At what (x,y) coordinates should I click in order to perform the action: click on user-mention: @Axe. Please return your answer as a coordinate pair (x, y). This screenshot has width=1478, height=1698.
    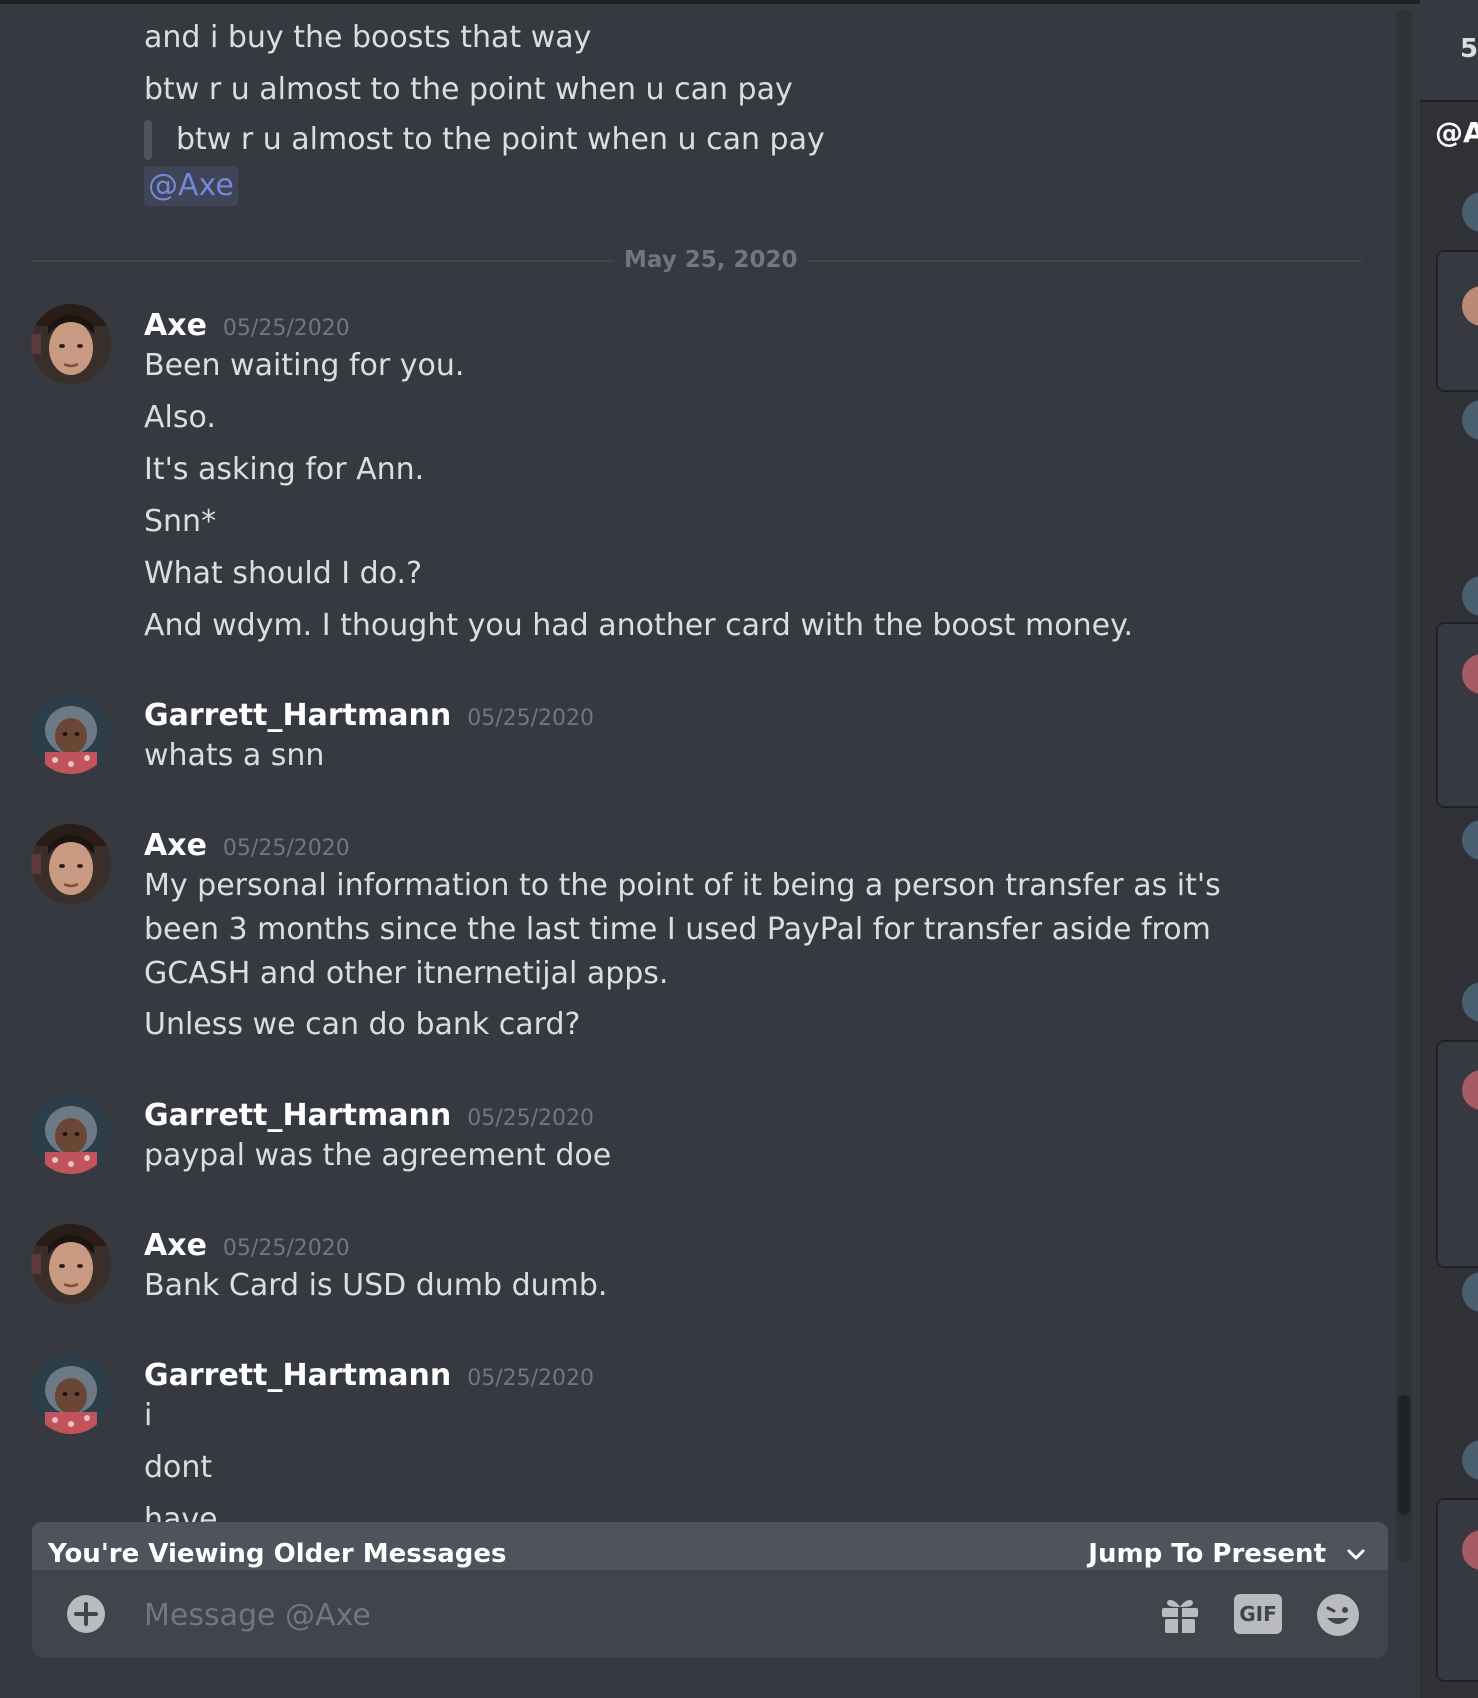
    Looking at the image, I should click on (191, 186).